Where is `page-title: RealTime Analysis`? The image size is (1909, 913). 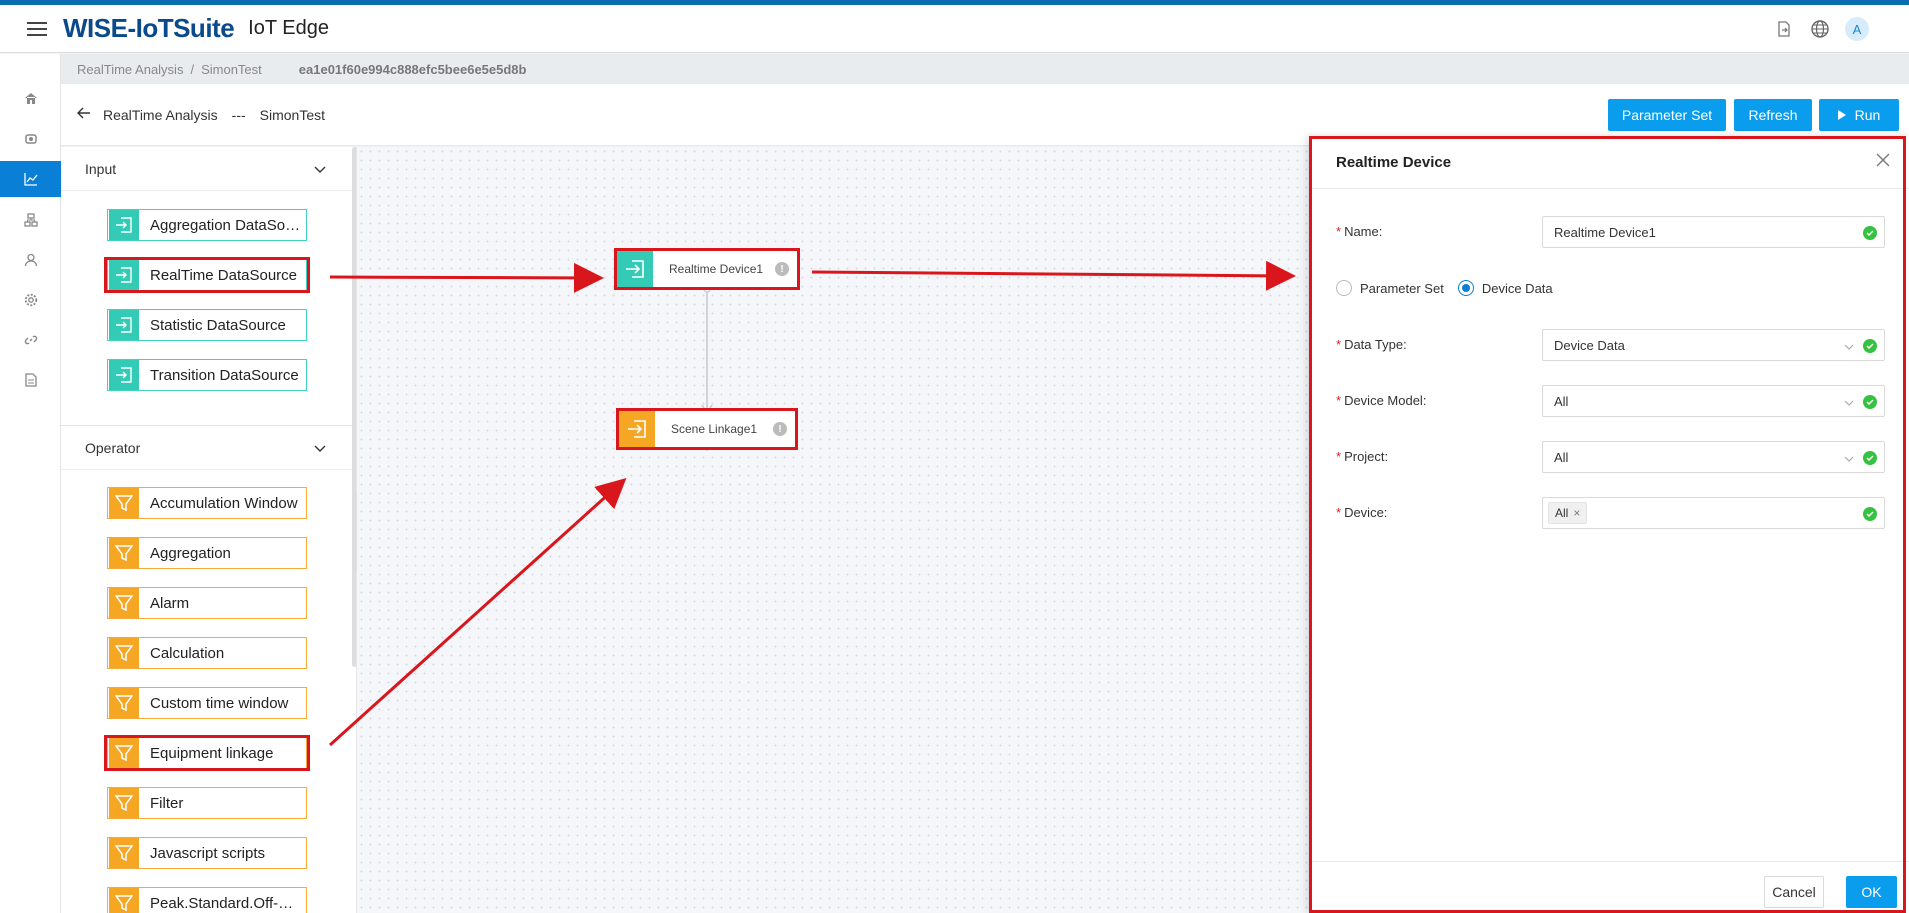 page-title: RealTime Analysis is located at coordinates (160, 115).